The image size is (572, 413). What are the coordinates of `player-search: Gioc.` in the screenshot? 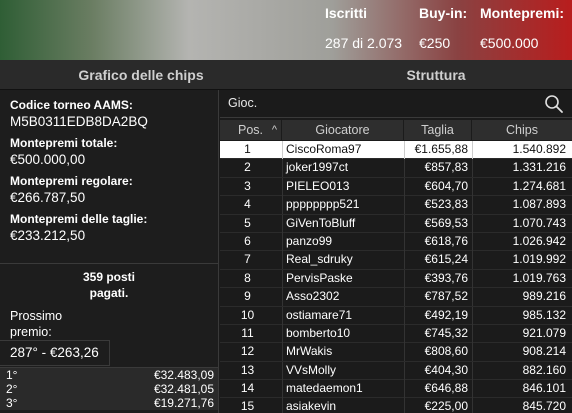 It's located at (396, 104).